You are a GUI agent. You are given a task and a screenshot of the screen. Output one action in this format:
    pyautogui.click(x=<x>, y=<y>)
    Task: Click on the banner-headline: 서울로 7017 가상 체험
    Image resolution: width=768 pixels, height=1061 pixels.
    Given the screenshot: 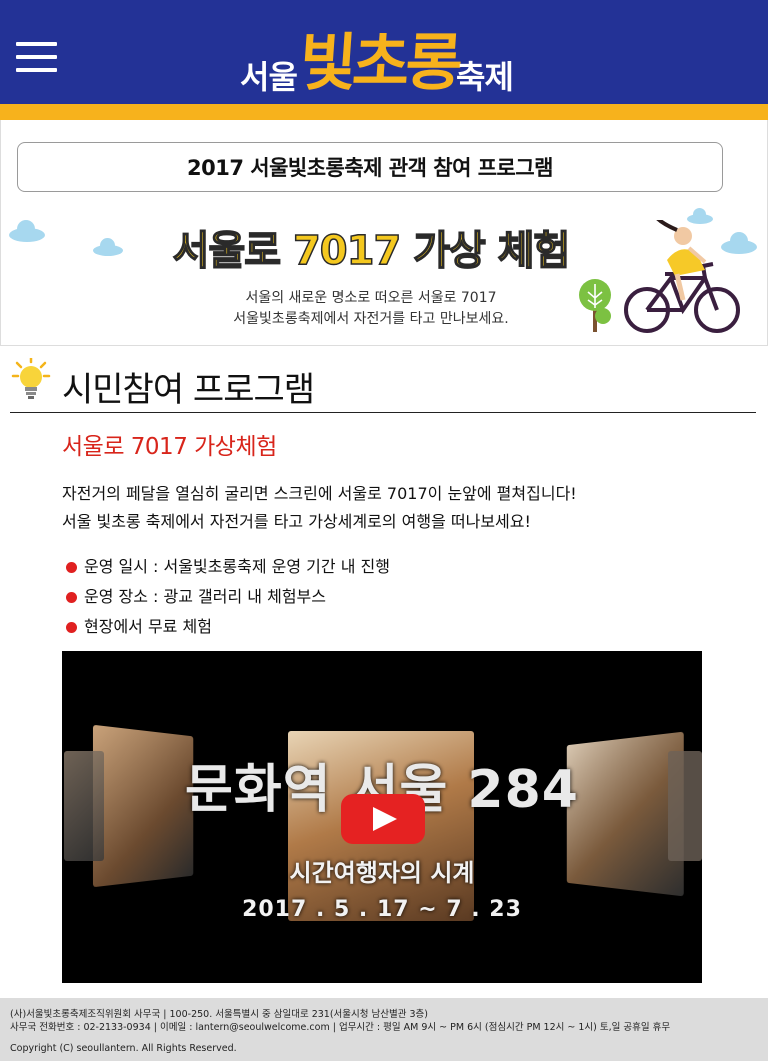 What is the action you would take?
    pyautogui.click(x=371, y=251)
    